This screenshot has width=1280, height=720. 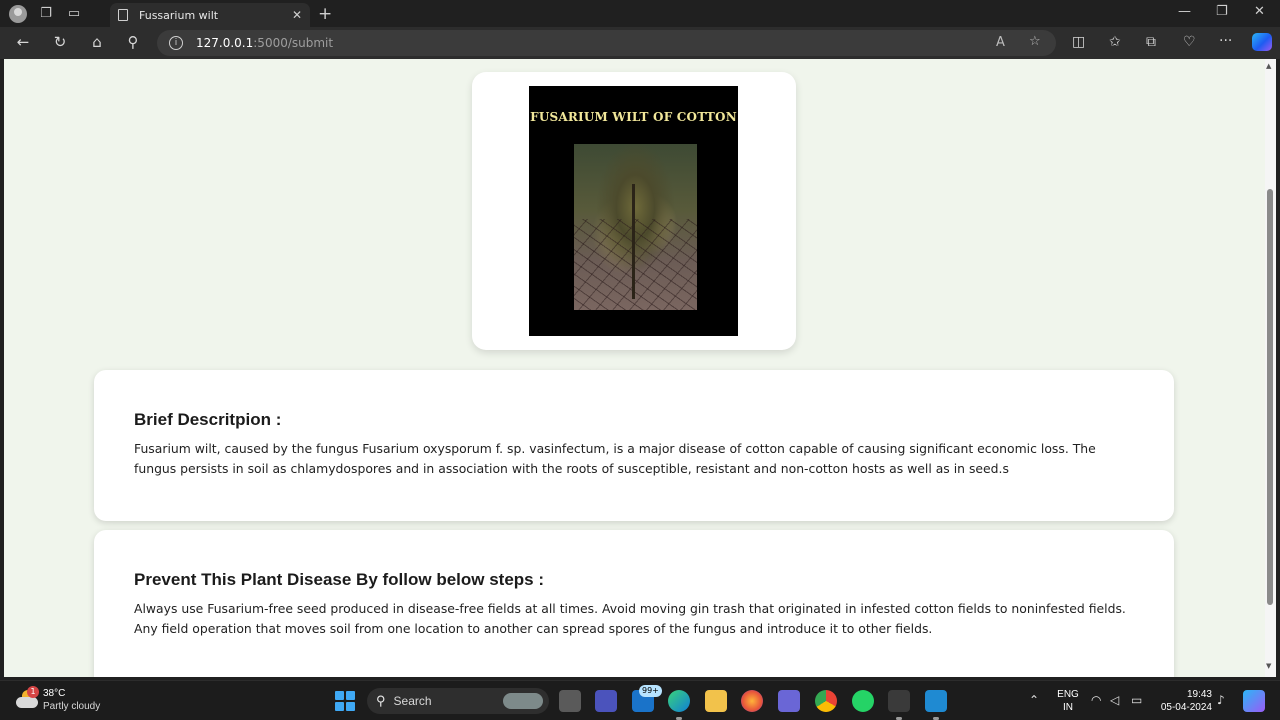 I want to click on page-icon, so click(x=123, y=15).